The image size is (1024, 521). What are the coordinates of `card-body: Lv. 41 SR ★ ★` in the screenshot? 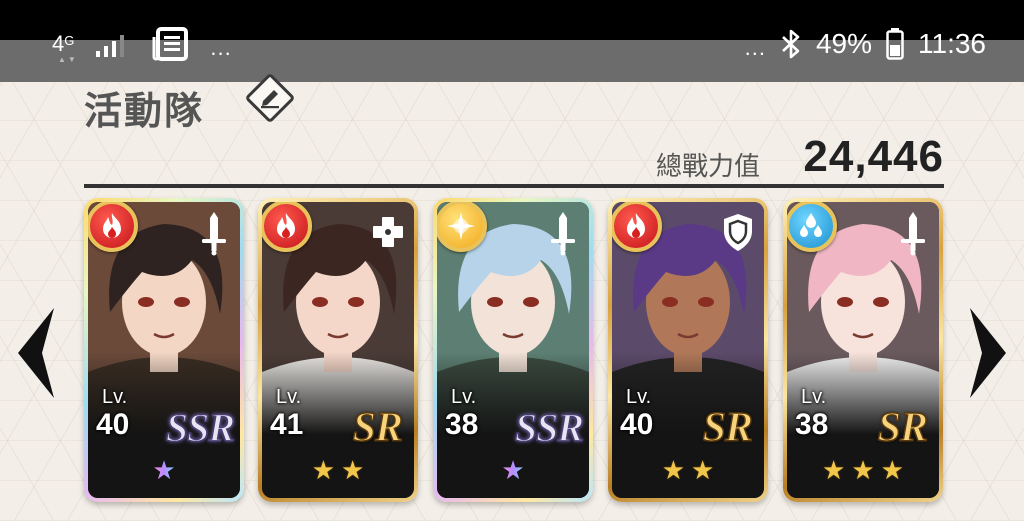 It's located at (338, 350).